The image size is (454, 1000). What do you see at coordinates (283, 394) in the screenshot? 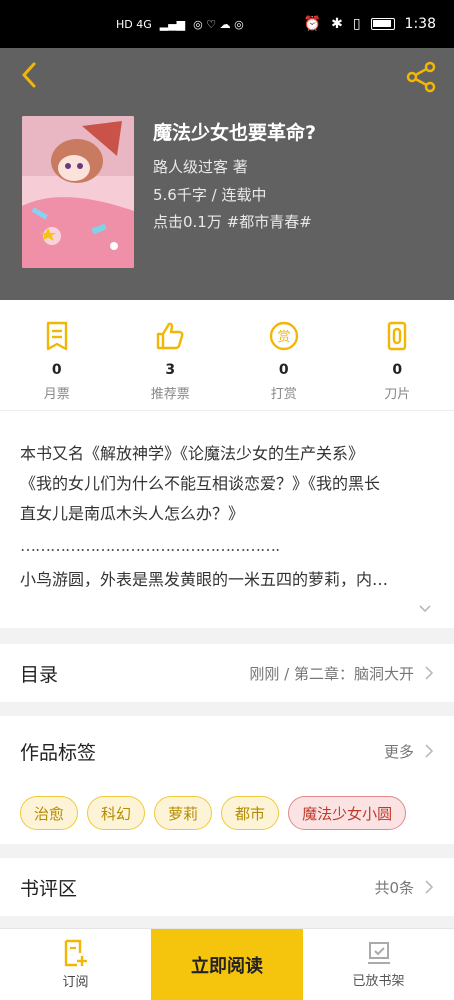
I see `stat-label: 打赏` at bounding box center [283, 394].